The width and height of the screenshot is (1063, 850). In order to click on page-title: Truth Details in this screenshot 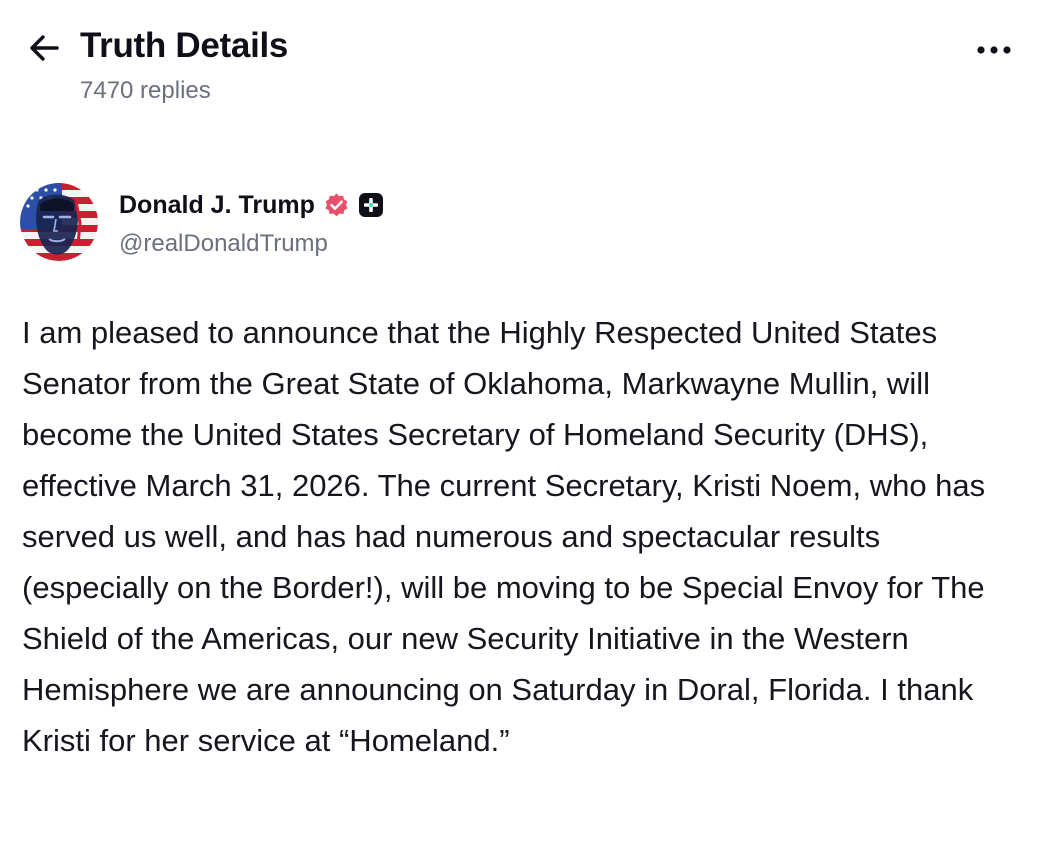, I will do `click(184, 45)`.